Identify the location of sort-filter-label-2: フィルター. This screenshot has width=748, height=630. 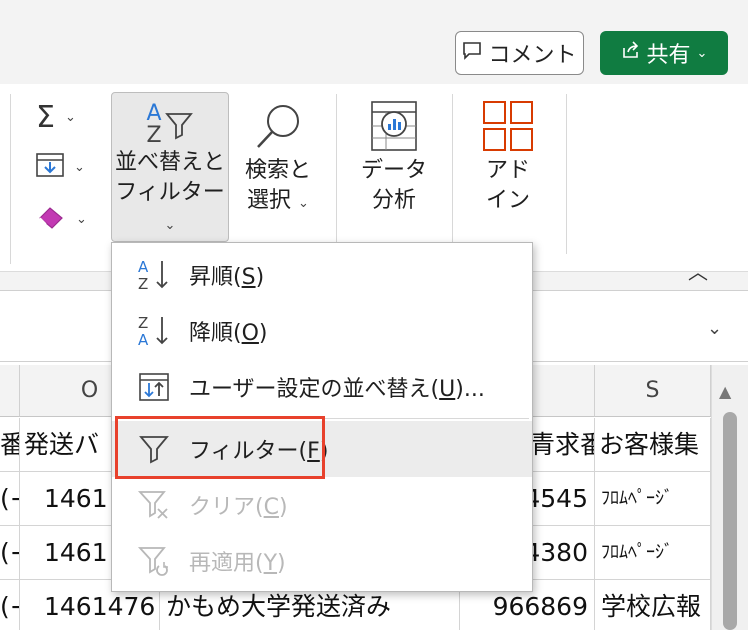
(170, 192).